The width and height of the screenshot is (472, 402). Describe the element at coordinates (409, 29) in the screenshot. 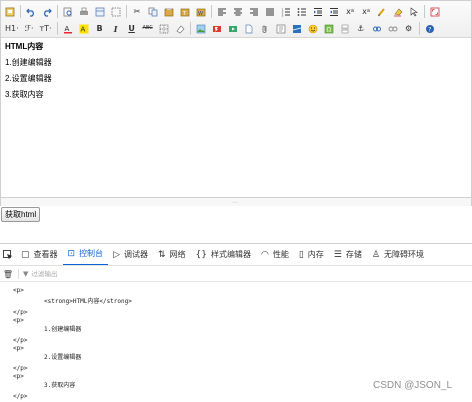

I see `settings-icon: ⚙` at that location.